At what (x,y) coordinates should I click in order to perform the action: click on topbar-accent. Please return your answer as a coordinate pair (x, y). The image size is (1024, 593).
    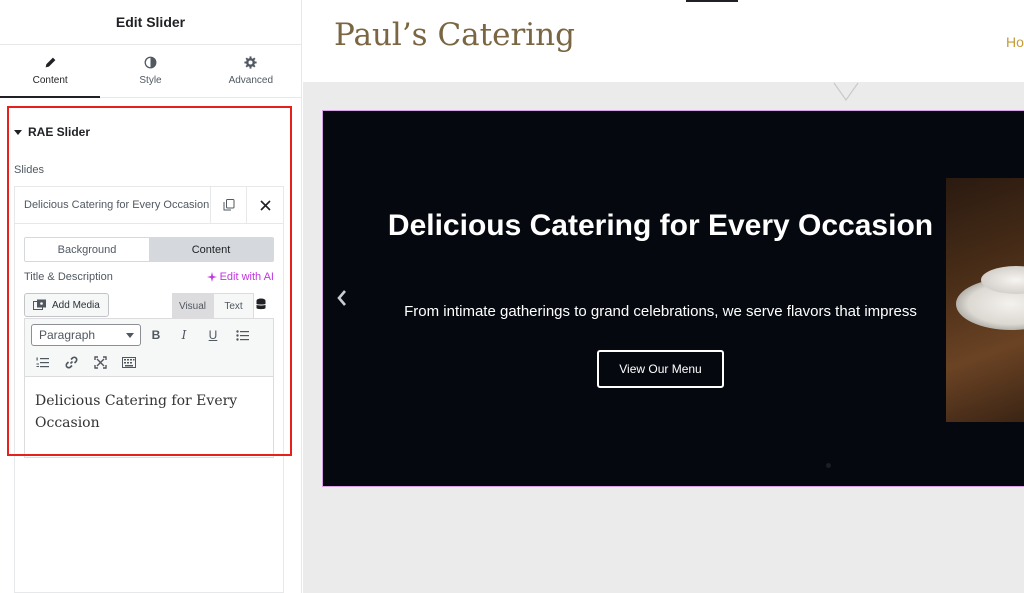
    Looking at the image, I should click on (712, 1).